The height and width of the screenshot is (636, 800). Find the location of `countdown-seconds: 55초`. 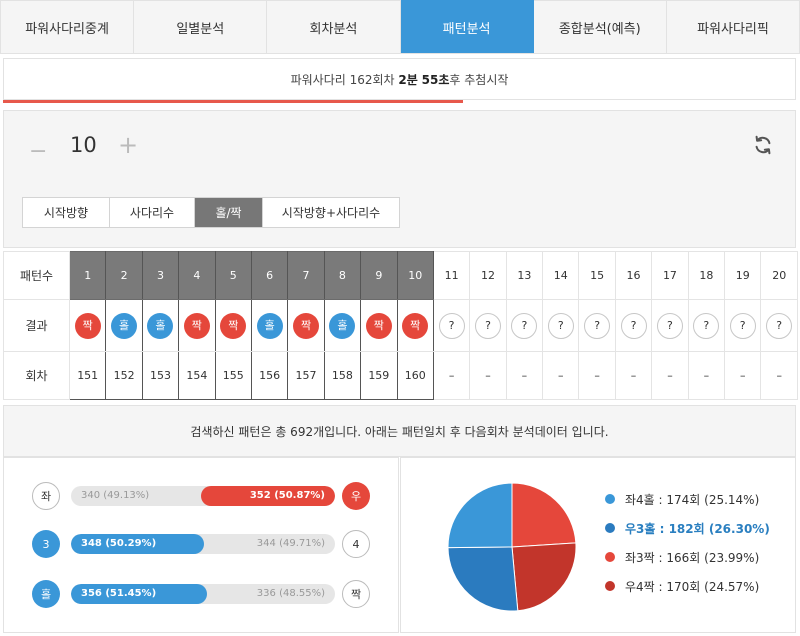

countdown-seconds: 55초 is located at coordinates (435, 79).